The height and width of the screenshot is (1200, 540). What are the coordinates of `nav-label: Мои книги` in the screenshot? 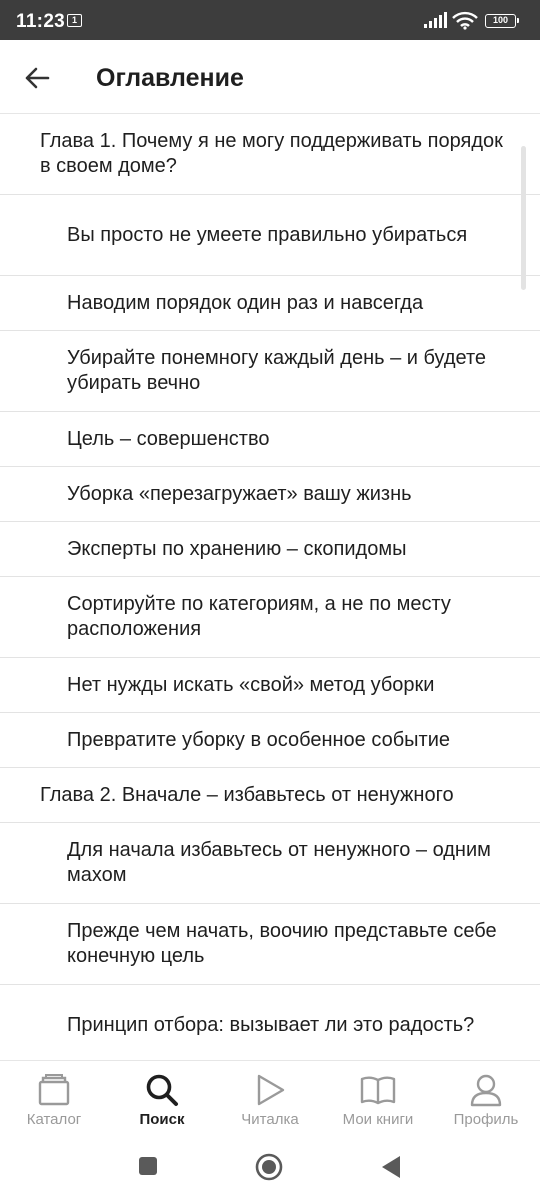 It's located at (378, 1119).